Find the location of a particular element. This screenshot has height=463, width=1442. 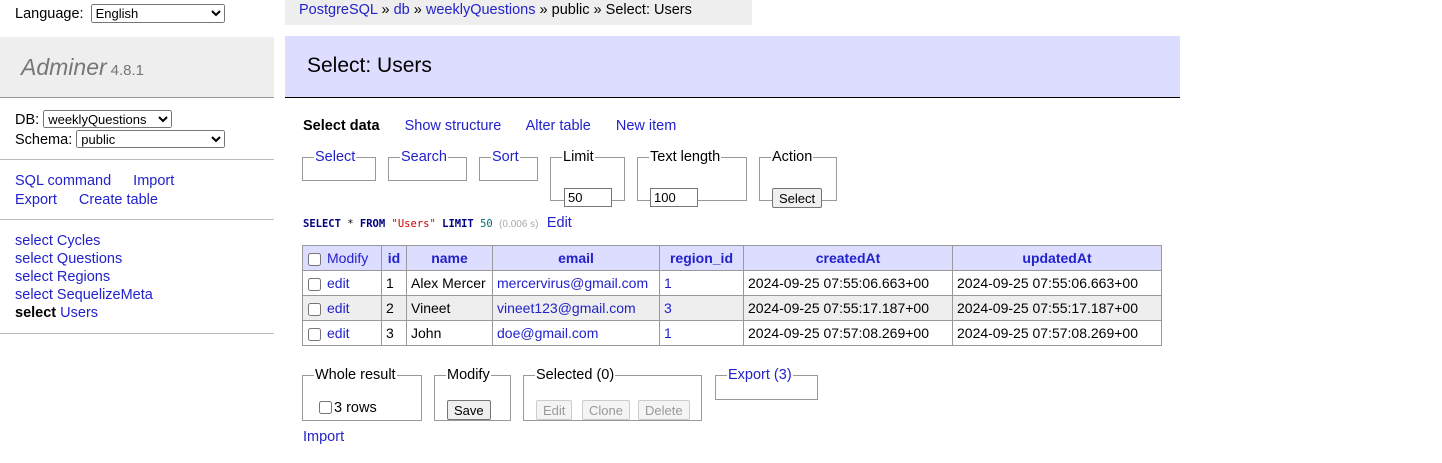

create-table-link: Create table is located at coordinates (118, 200).